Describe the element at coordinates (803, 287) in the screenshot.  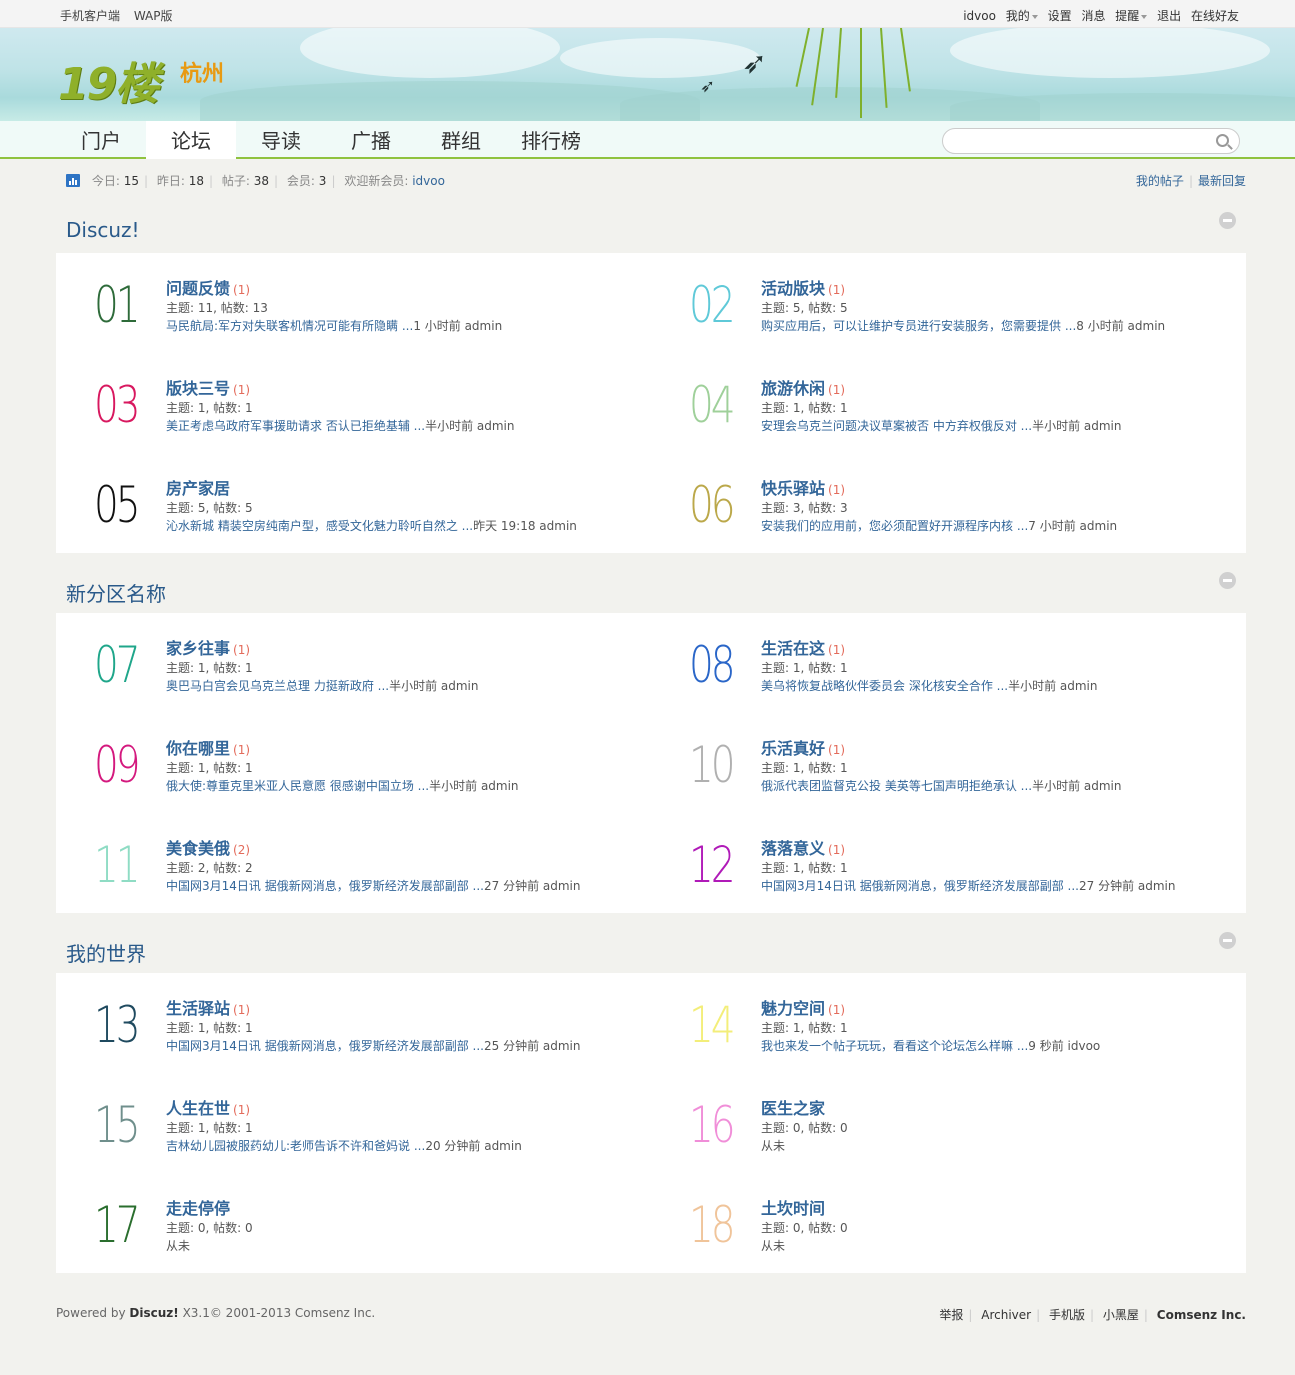
I see `forum-name: 活动版块 (1)` at that location.